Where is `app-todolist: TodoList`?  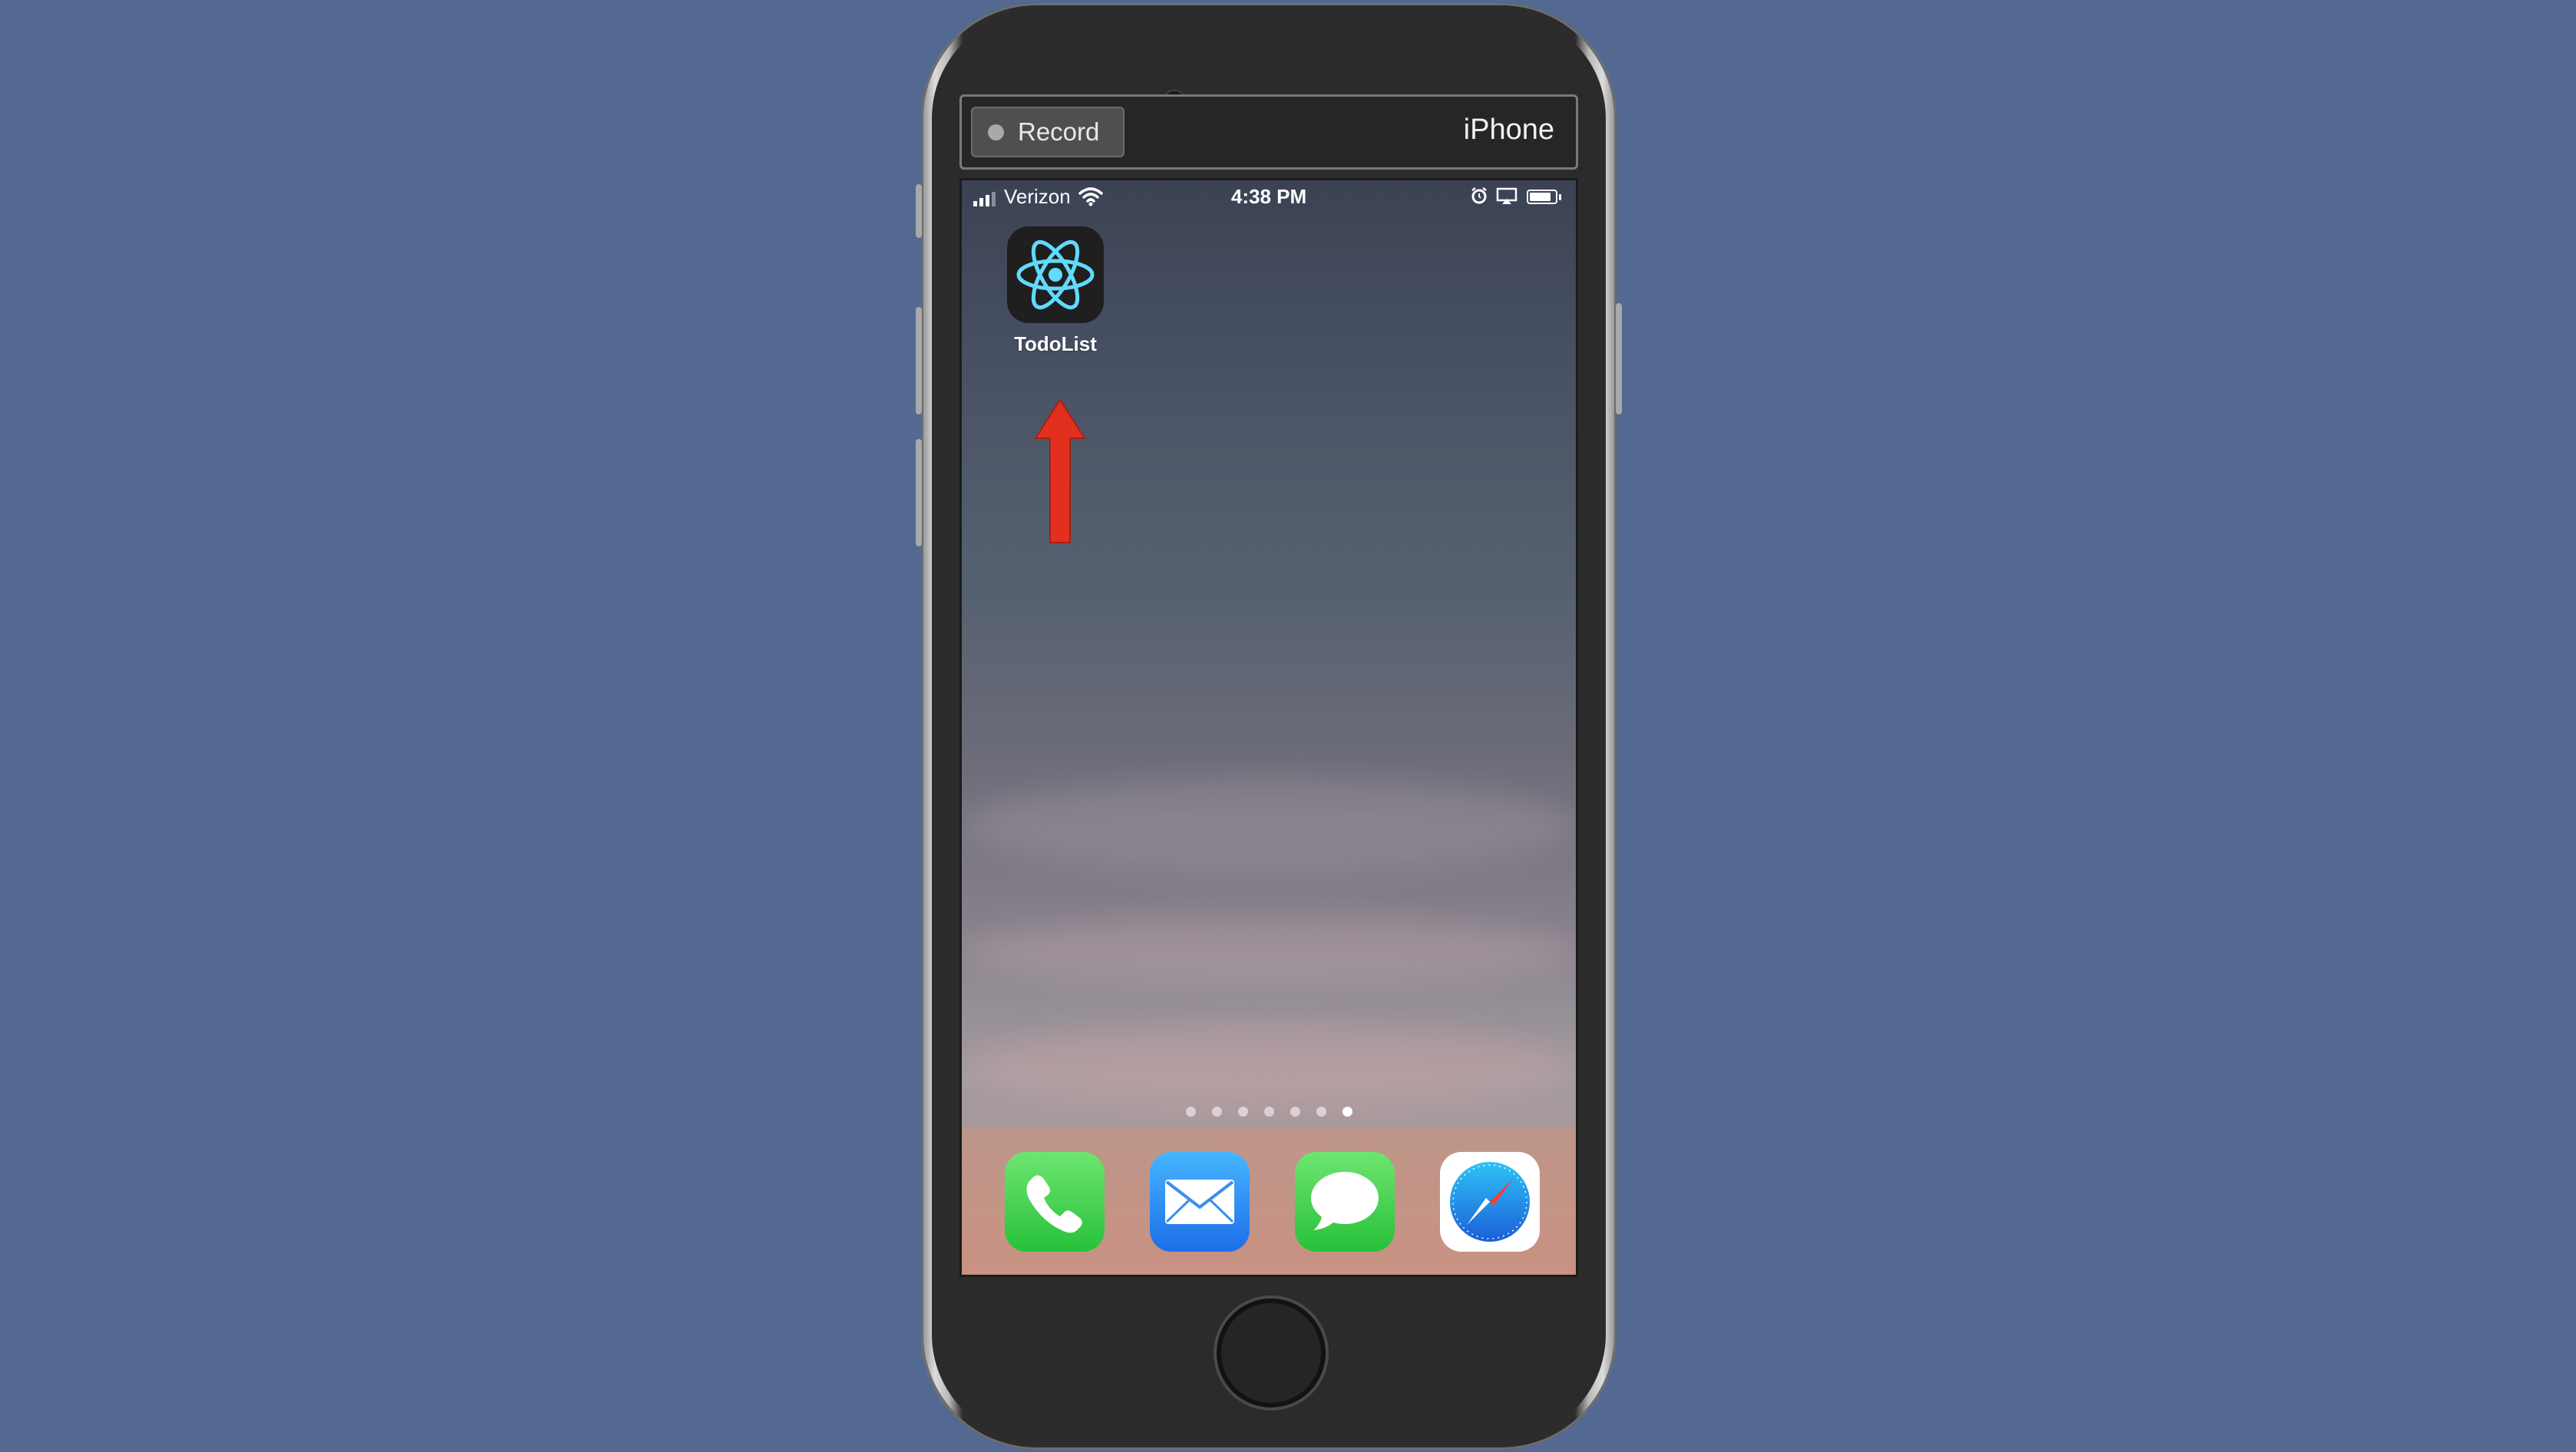
app-todolist: TodoList is located at coordinates (1055, 291).